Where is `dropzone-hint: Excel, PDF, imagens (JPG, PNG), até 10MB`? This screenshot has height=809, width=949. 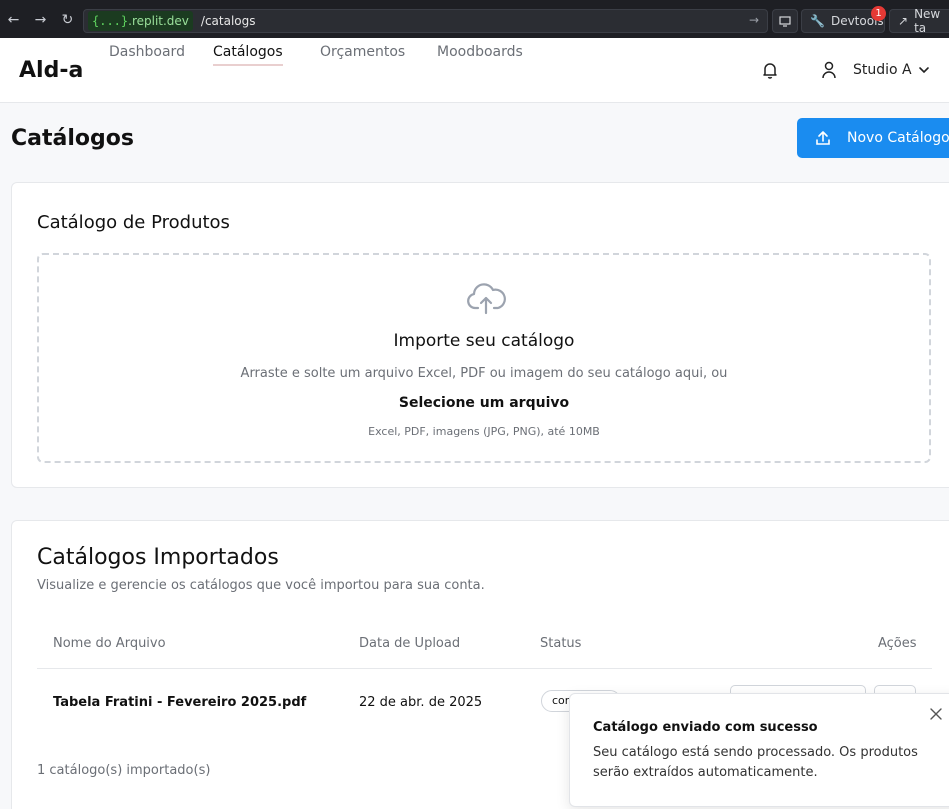 dropzone-hint: Excel, PDF, imagens (JPG, PNG), até 10MB is located at coordinates (484, 431).